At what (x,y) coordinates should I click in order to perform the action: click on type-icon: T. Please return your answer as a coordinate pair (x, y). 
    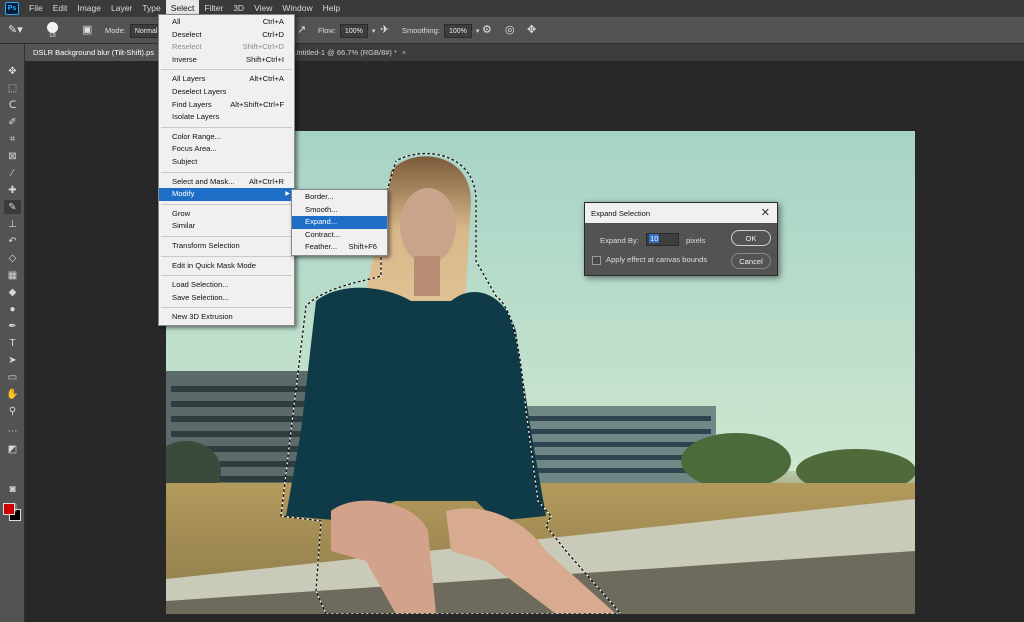
    Looking at the image, I should click on (12, 343).